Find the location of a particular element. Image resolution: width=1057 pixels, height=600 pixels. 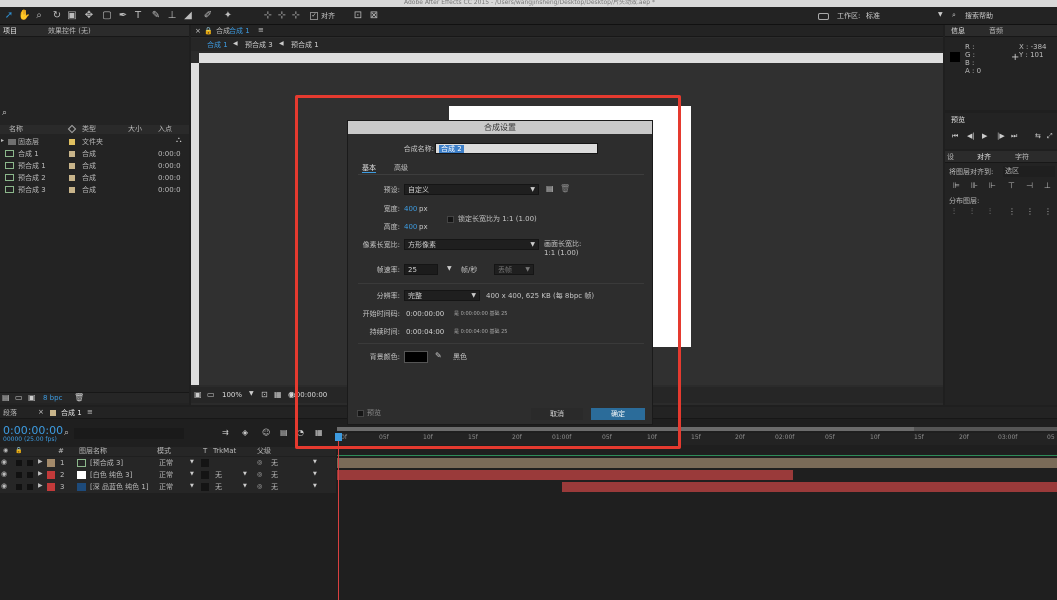

ok-button: 确定 is located at coordinates (618, 414).